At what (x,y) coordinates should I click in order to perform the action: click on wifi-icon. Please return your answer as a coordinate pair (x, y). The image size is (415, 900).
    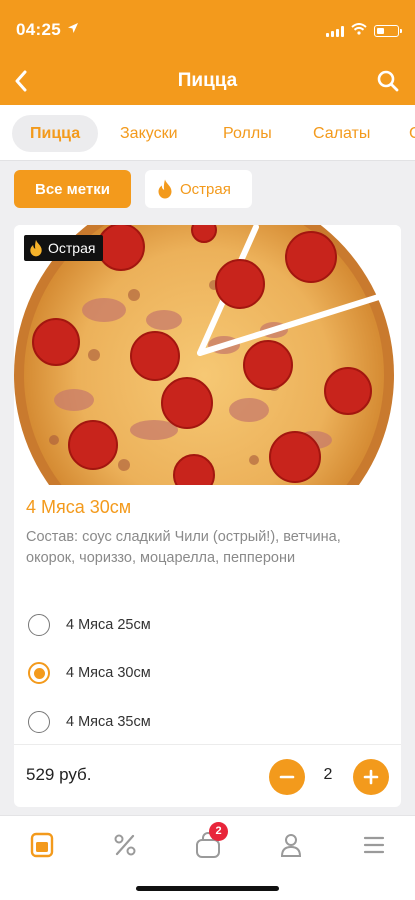
    Looking at the image, I should click on (359, 31).